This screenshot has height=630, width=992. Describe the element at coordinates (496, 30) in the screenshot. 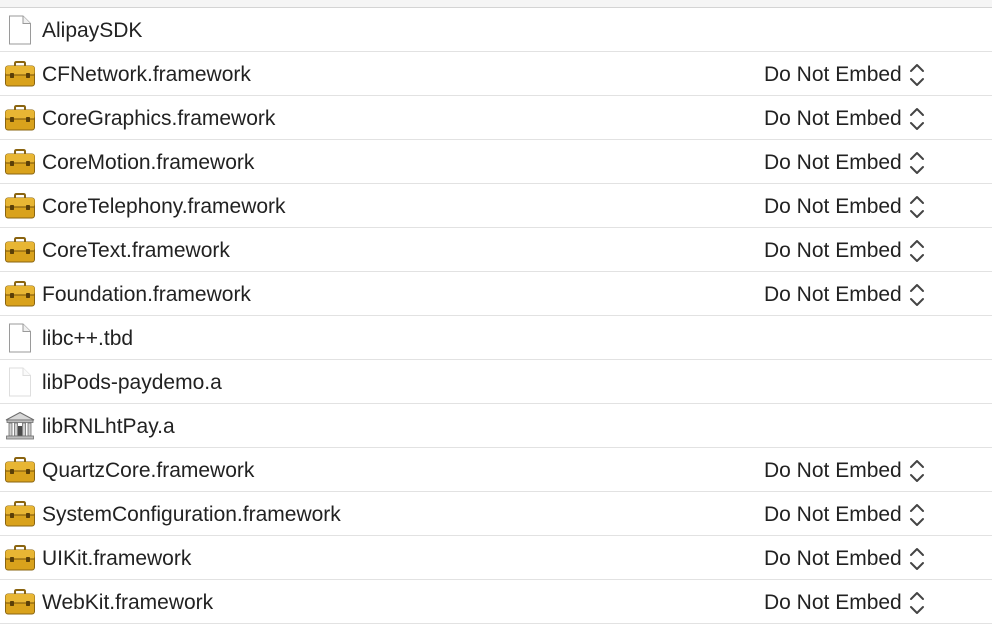

I see `list-item: AlipaySDK Do Not Embed` at that location.